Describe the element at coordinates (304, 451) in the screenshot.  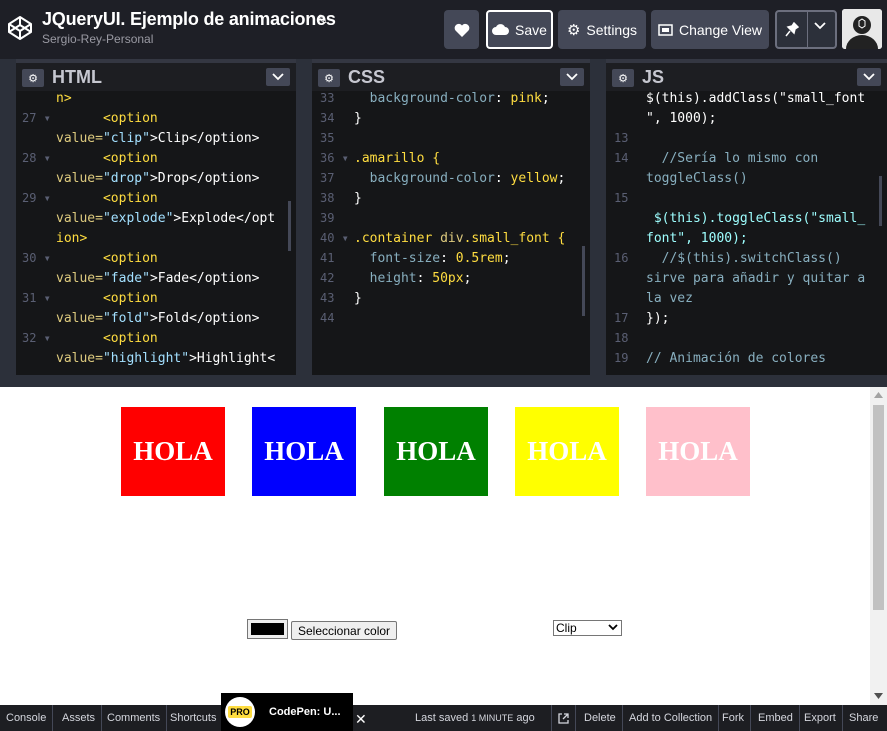
I see `hola-box-blue: HOLA` at that location.